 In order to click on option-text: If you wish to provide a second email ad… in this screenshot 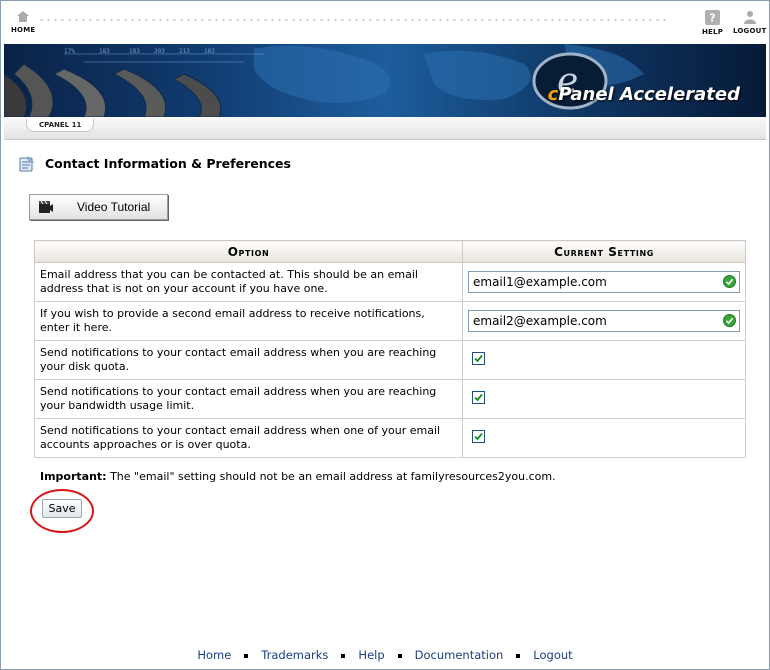, I will do `click(248, 321)`.